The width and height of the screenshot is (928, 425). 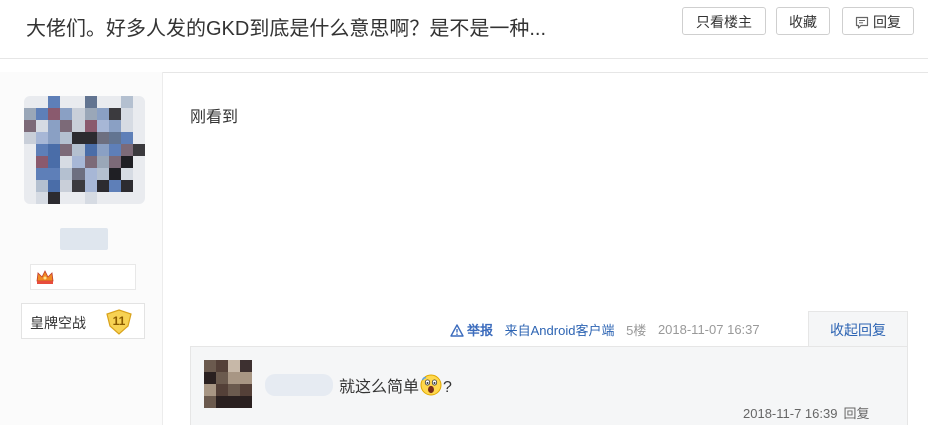 I want to click on subreply-meta: 2018-11-7 16:39 回复, so click(x=806, y=412).